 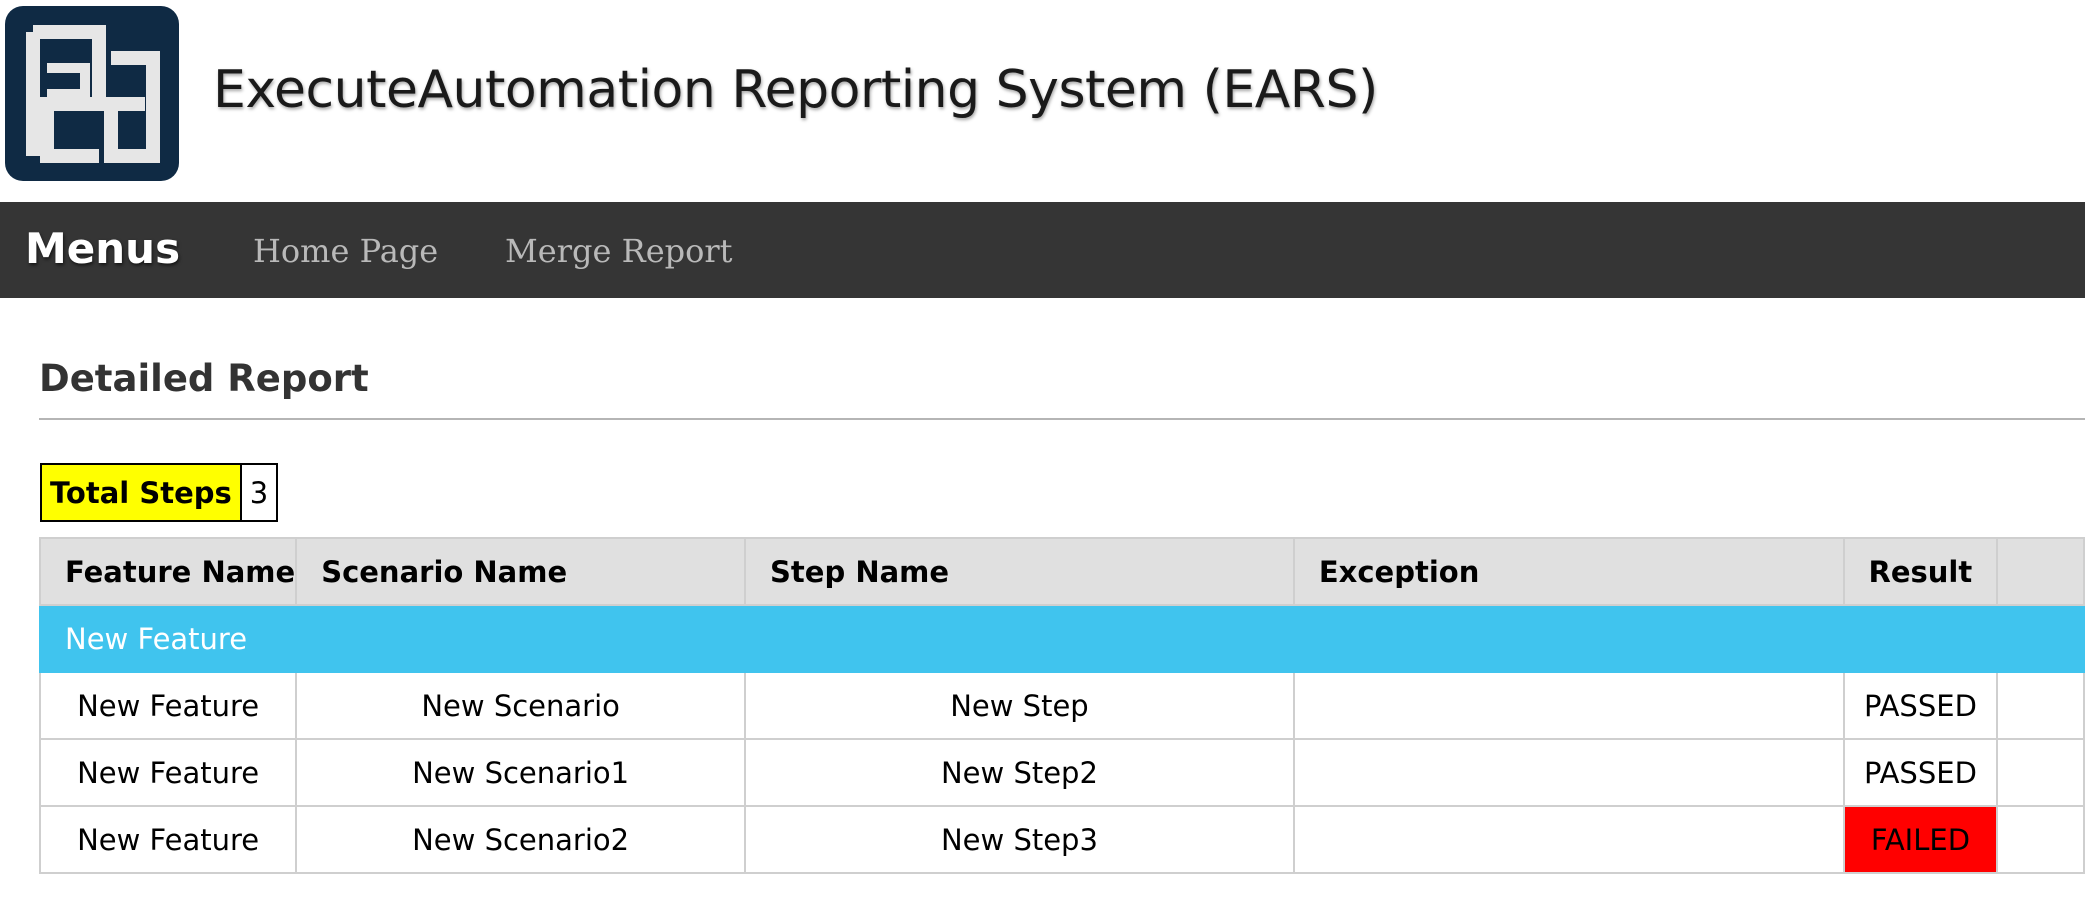 I want to click on page-title: Detailed Report, so click(x=204, y=378).